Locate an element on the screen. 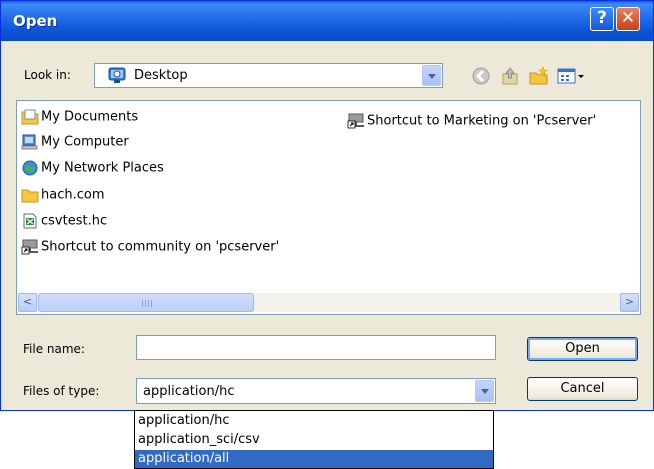 The width and height of the screenshot is (654, 469). network-places-icon is located at coordinates (30, 168).